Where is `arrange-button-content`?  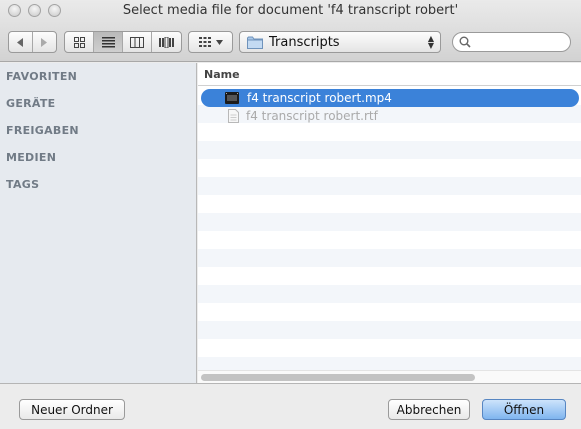 arrange-button-content is located at coordinates (210, 42).